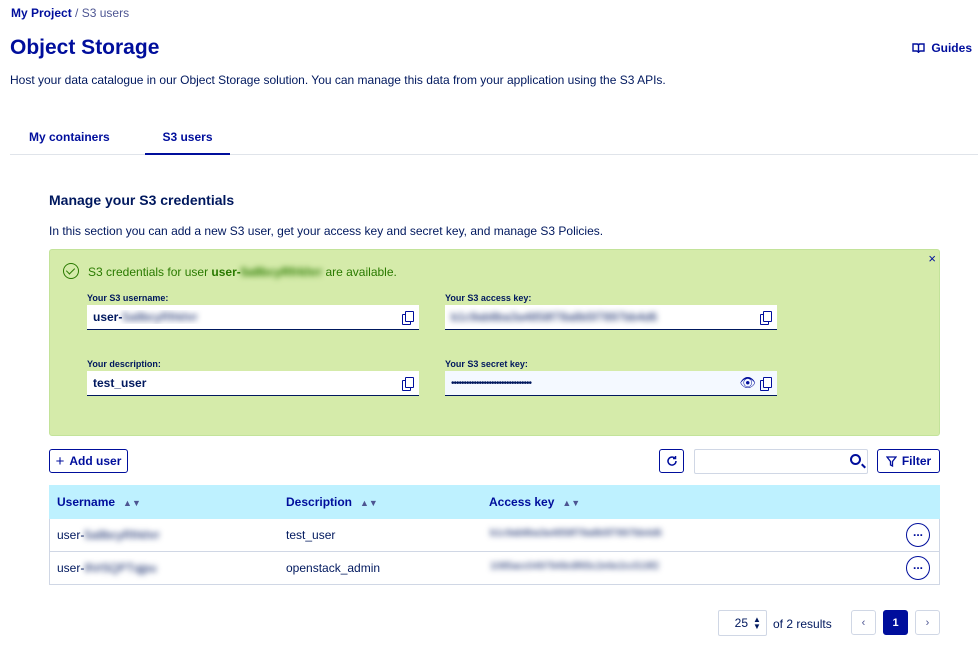  I want to click on secret-key-value: ••••••••••••••••••••••••••••••••, so click(491, 383).